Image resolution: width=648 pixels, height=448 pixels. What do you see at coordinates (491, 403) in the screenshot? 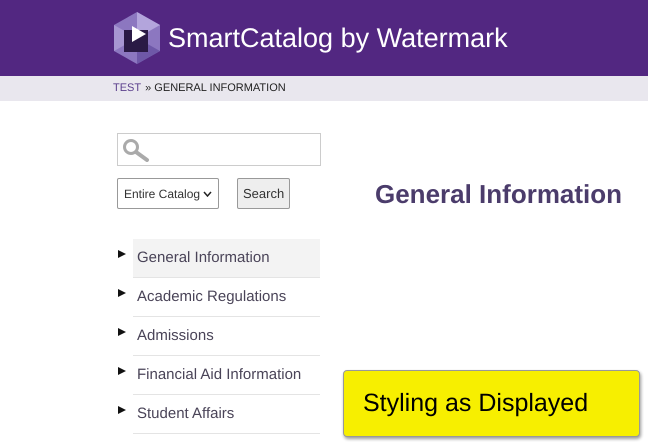
I see `styling-label: Styling as Displayed` at bounding box center [491, 403].